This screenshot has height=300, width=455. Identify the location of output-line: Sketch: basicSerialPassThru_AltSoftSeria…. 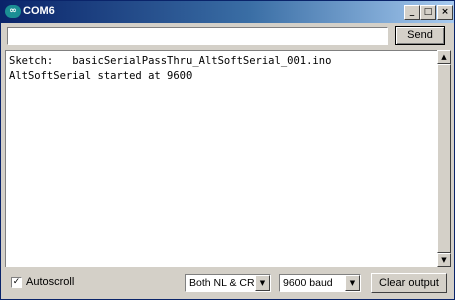
(170, 61).